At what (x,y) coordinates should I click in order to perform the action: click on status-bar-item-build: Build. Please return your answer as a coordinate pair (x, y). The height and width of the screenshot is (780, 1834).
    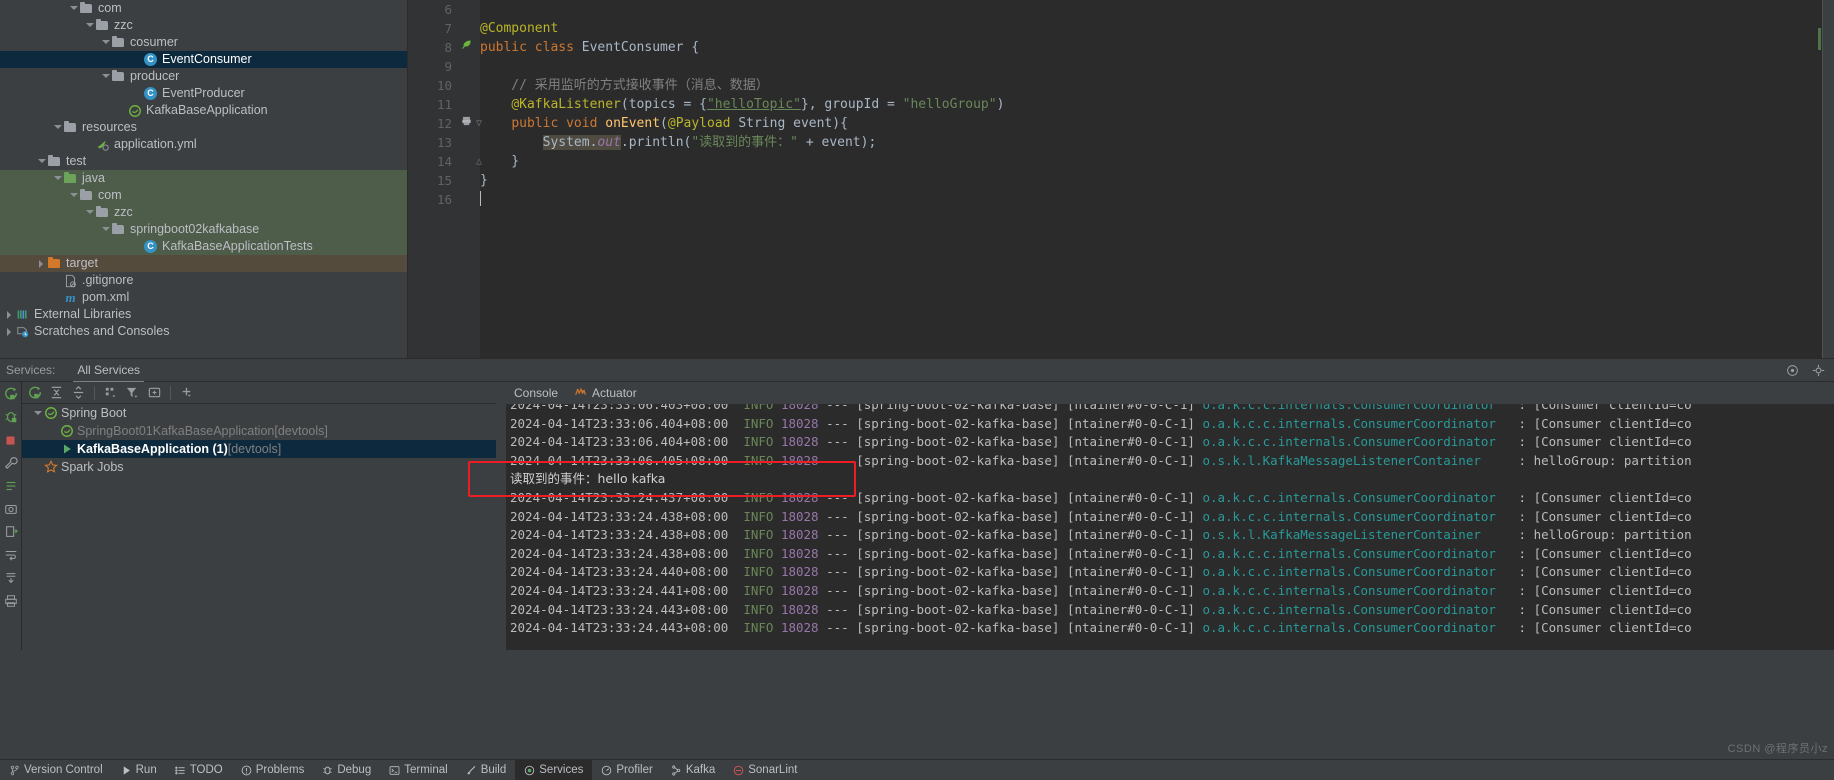
    Looking at the image, I should click on (486, 770).